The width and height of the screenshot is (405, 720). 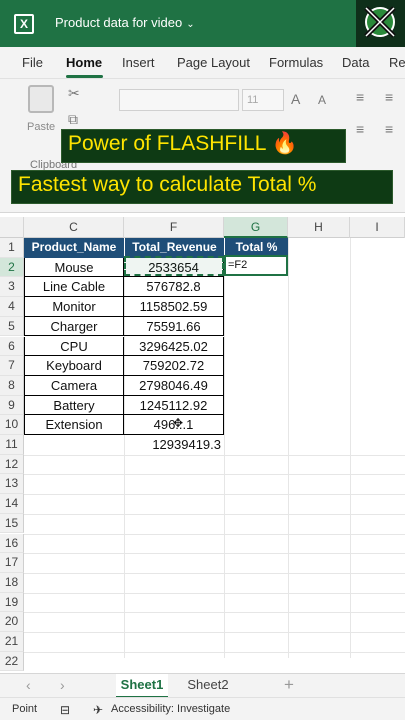 I want to click on excel-icon: X, so click(x=24, y=24).